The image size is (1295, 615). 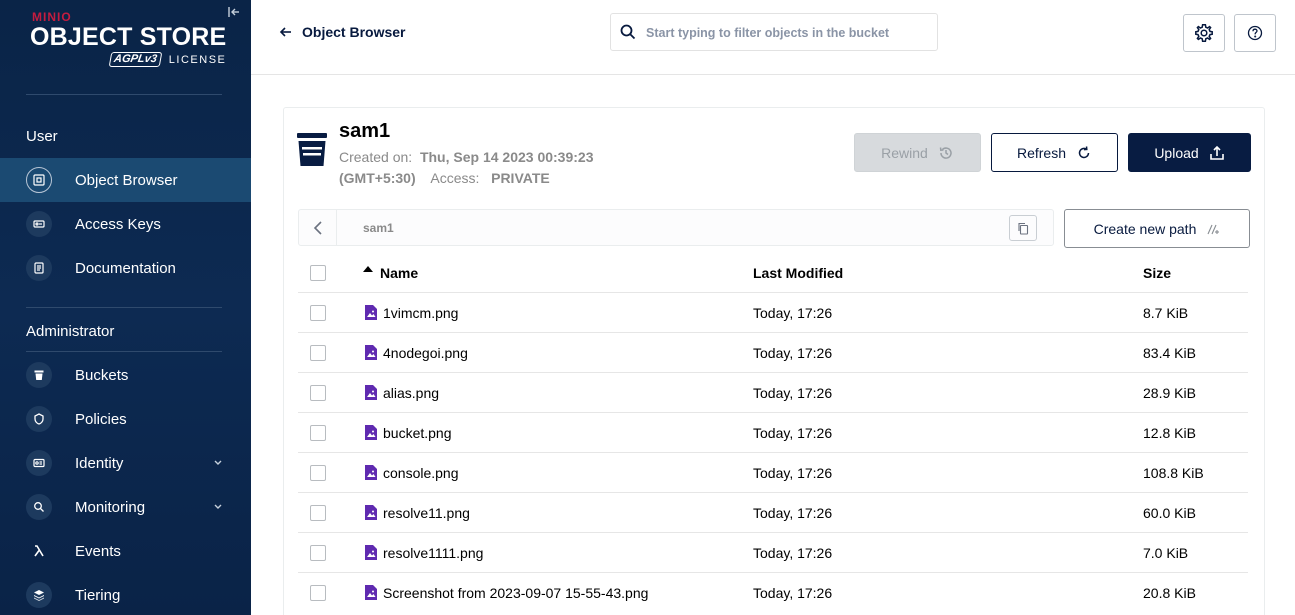 I want to click on access-label: Access:, so click(x=455, y=178).